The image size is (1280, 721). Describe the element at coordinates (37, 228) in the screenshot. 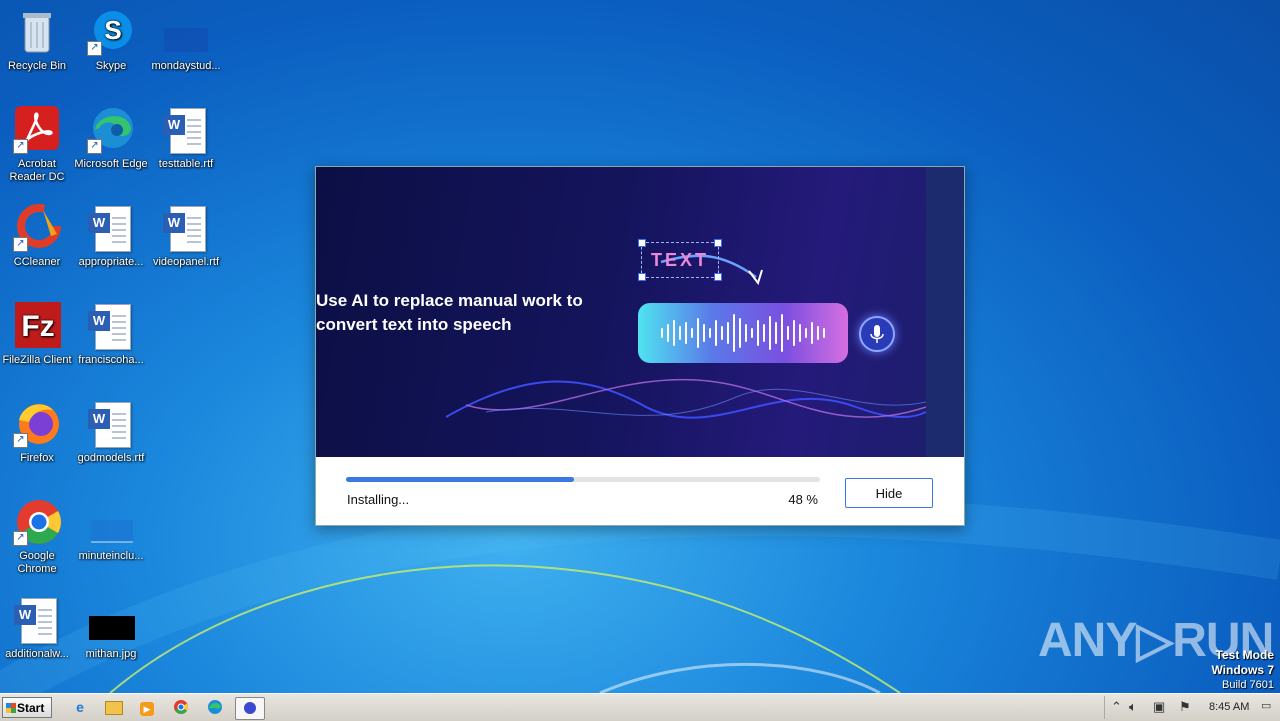

I see `ccleaner-icon: ↗` at that location.